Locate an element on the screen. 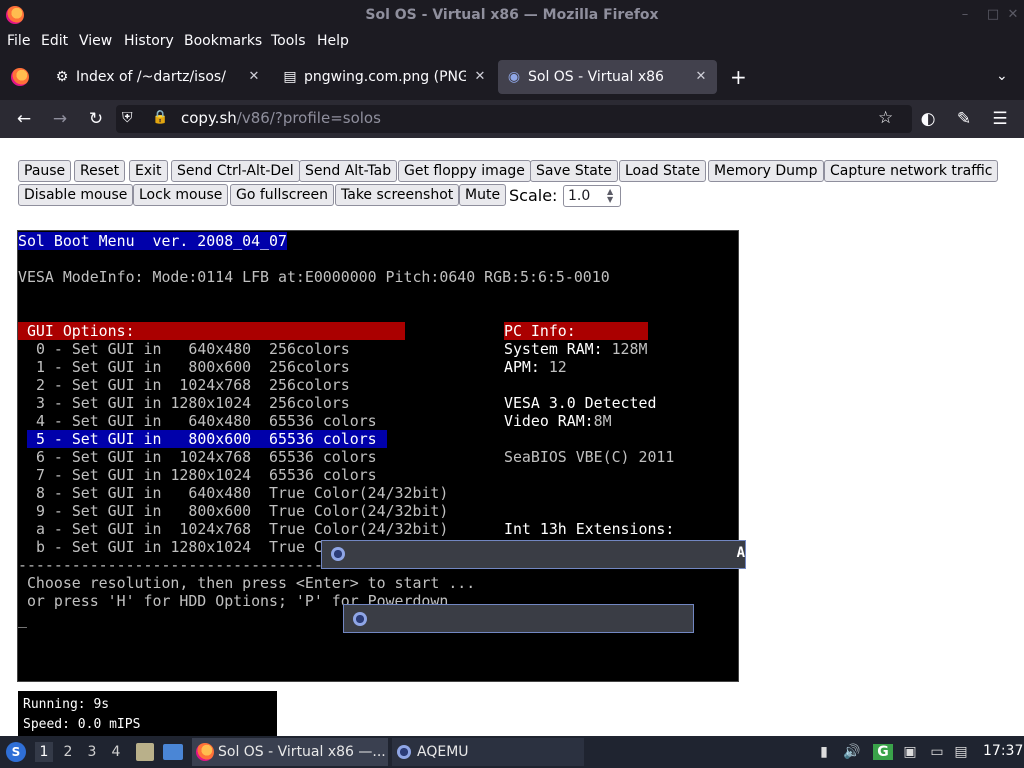 The width and height of the screenshot is (1024, 768). gui-option-4: 4 - Set GUI in 640x480 65536 colors is located at coordinates (202, 421).